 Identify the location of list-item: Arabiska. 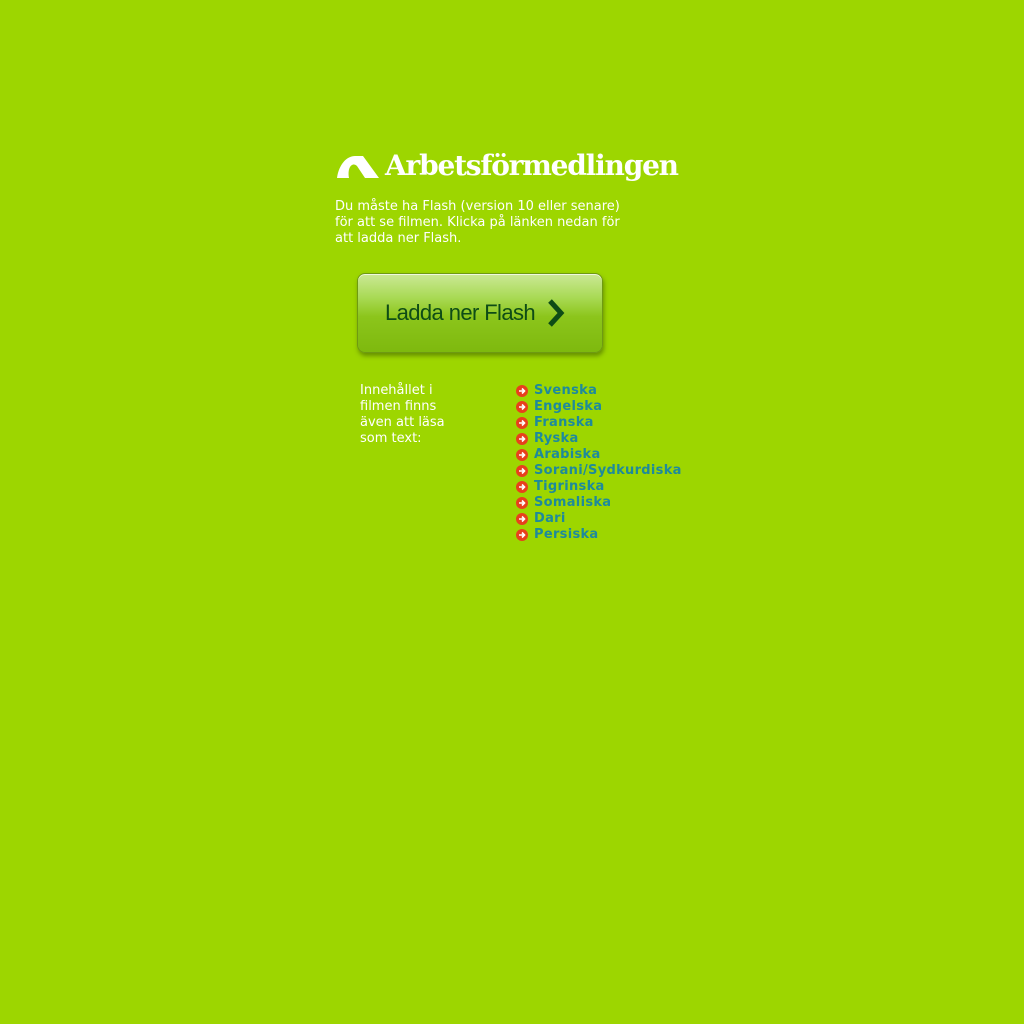
(599, 455).